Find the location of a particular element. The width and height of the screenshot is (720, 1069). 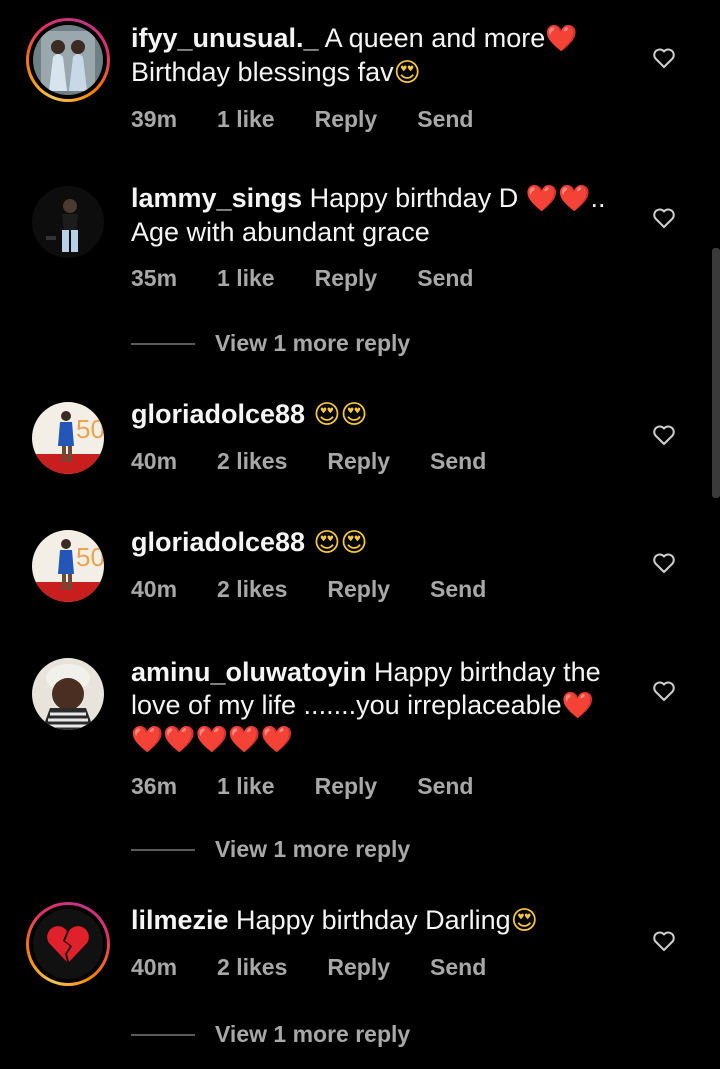

broken-heart-icon is located at coordinates (68, 944).